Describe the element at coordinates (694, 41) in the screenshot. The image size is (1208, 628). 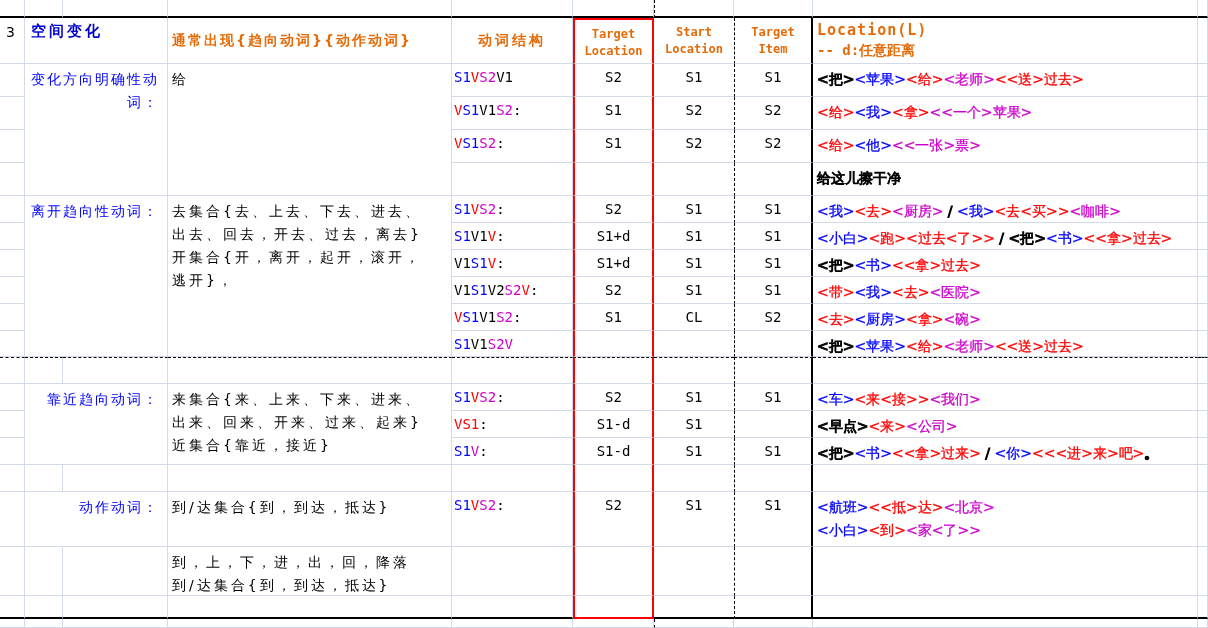
I see `column-header: Start Location` at that location.